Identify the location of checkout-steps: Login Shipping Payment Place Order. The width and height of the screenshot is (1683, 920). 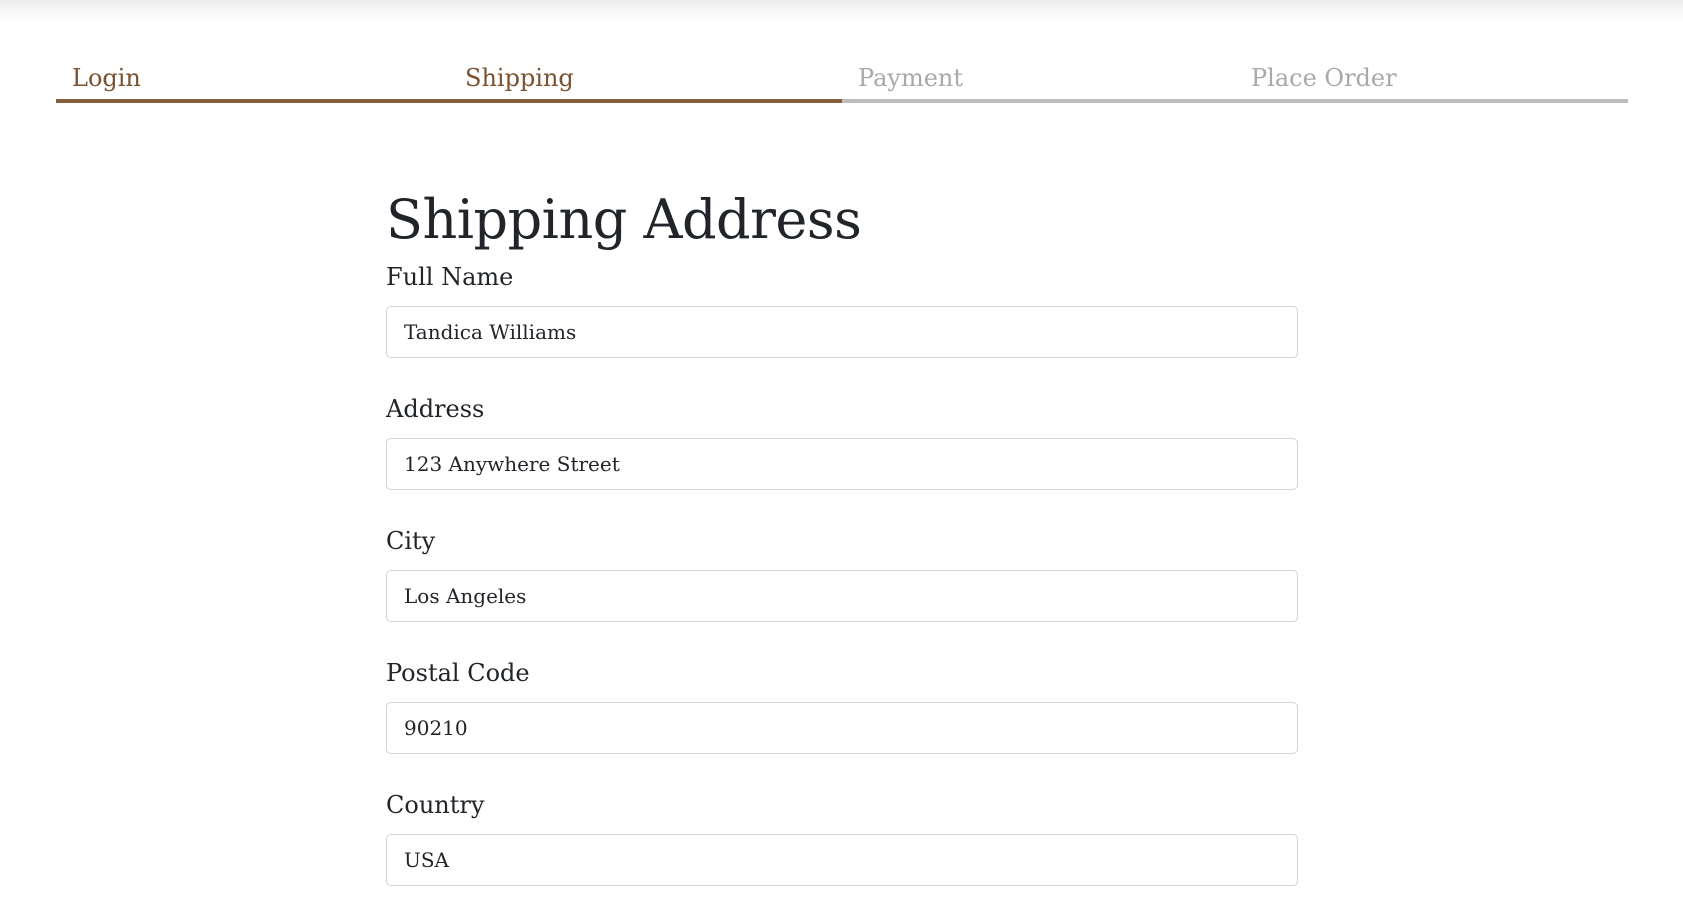
(842, 82).